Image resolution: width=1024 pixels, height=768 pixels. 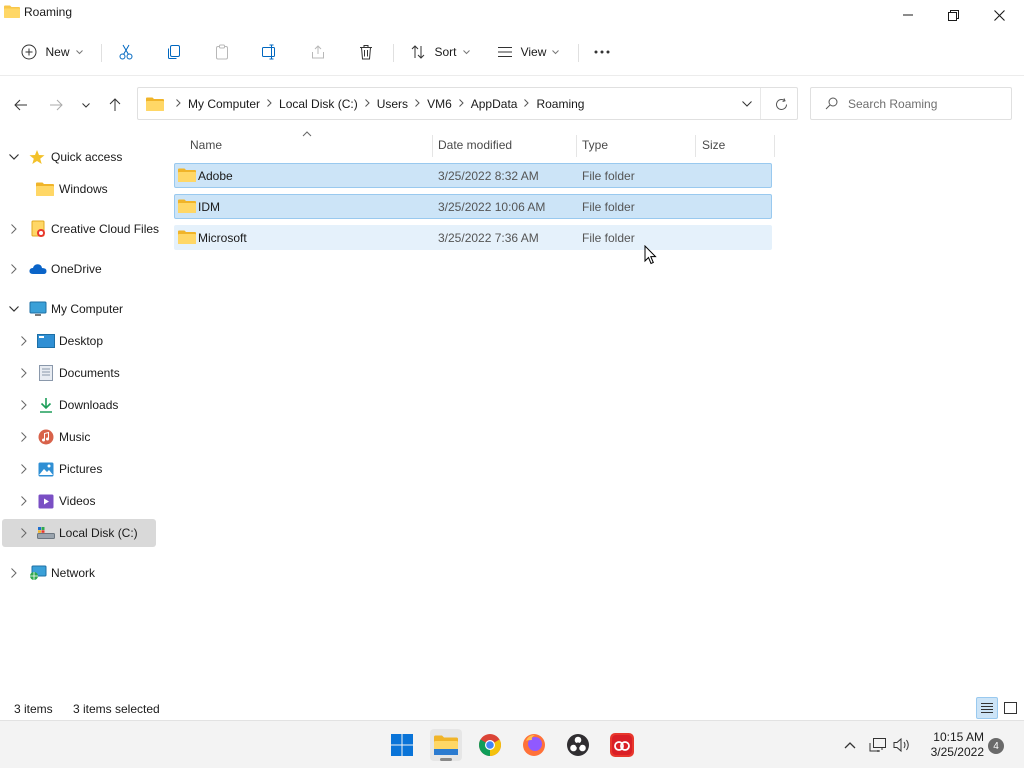 What do you see at coordinates (473, 175) in the screenshot?
I see `file-row: Adobe 3/25/2022 8:32 AM File folder` at bounding box center [473, 175].